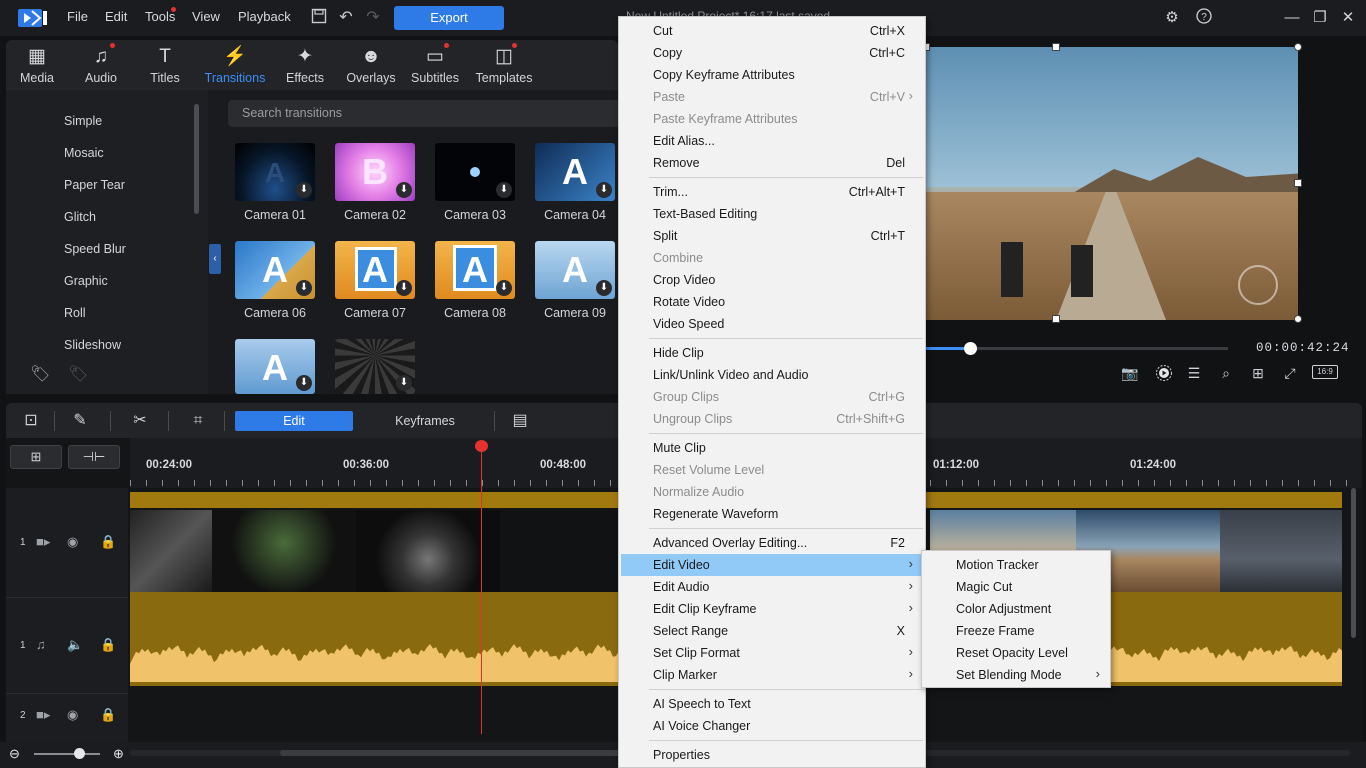 The width and height of the screenshot is (1366, 768). Describe the element at coordinates (75, 645) in the screenshot. I see `speaker-icon: 🔈` at that location.